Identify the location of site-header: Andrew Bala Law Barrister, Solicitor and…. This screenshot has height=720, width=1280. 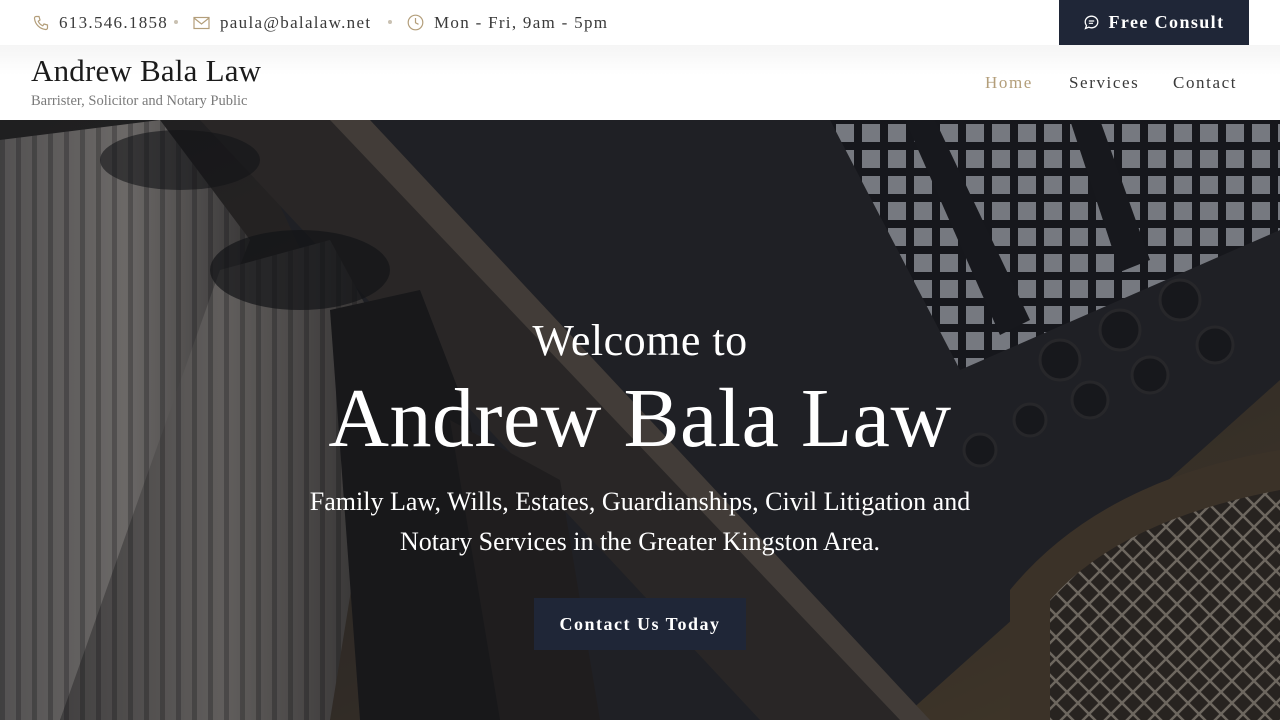
(640, 82).